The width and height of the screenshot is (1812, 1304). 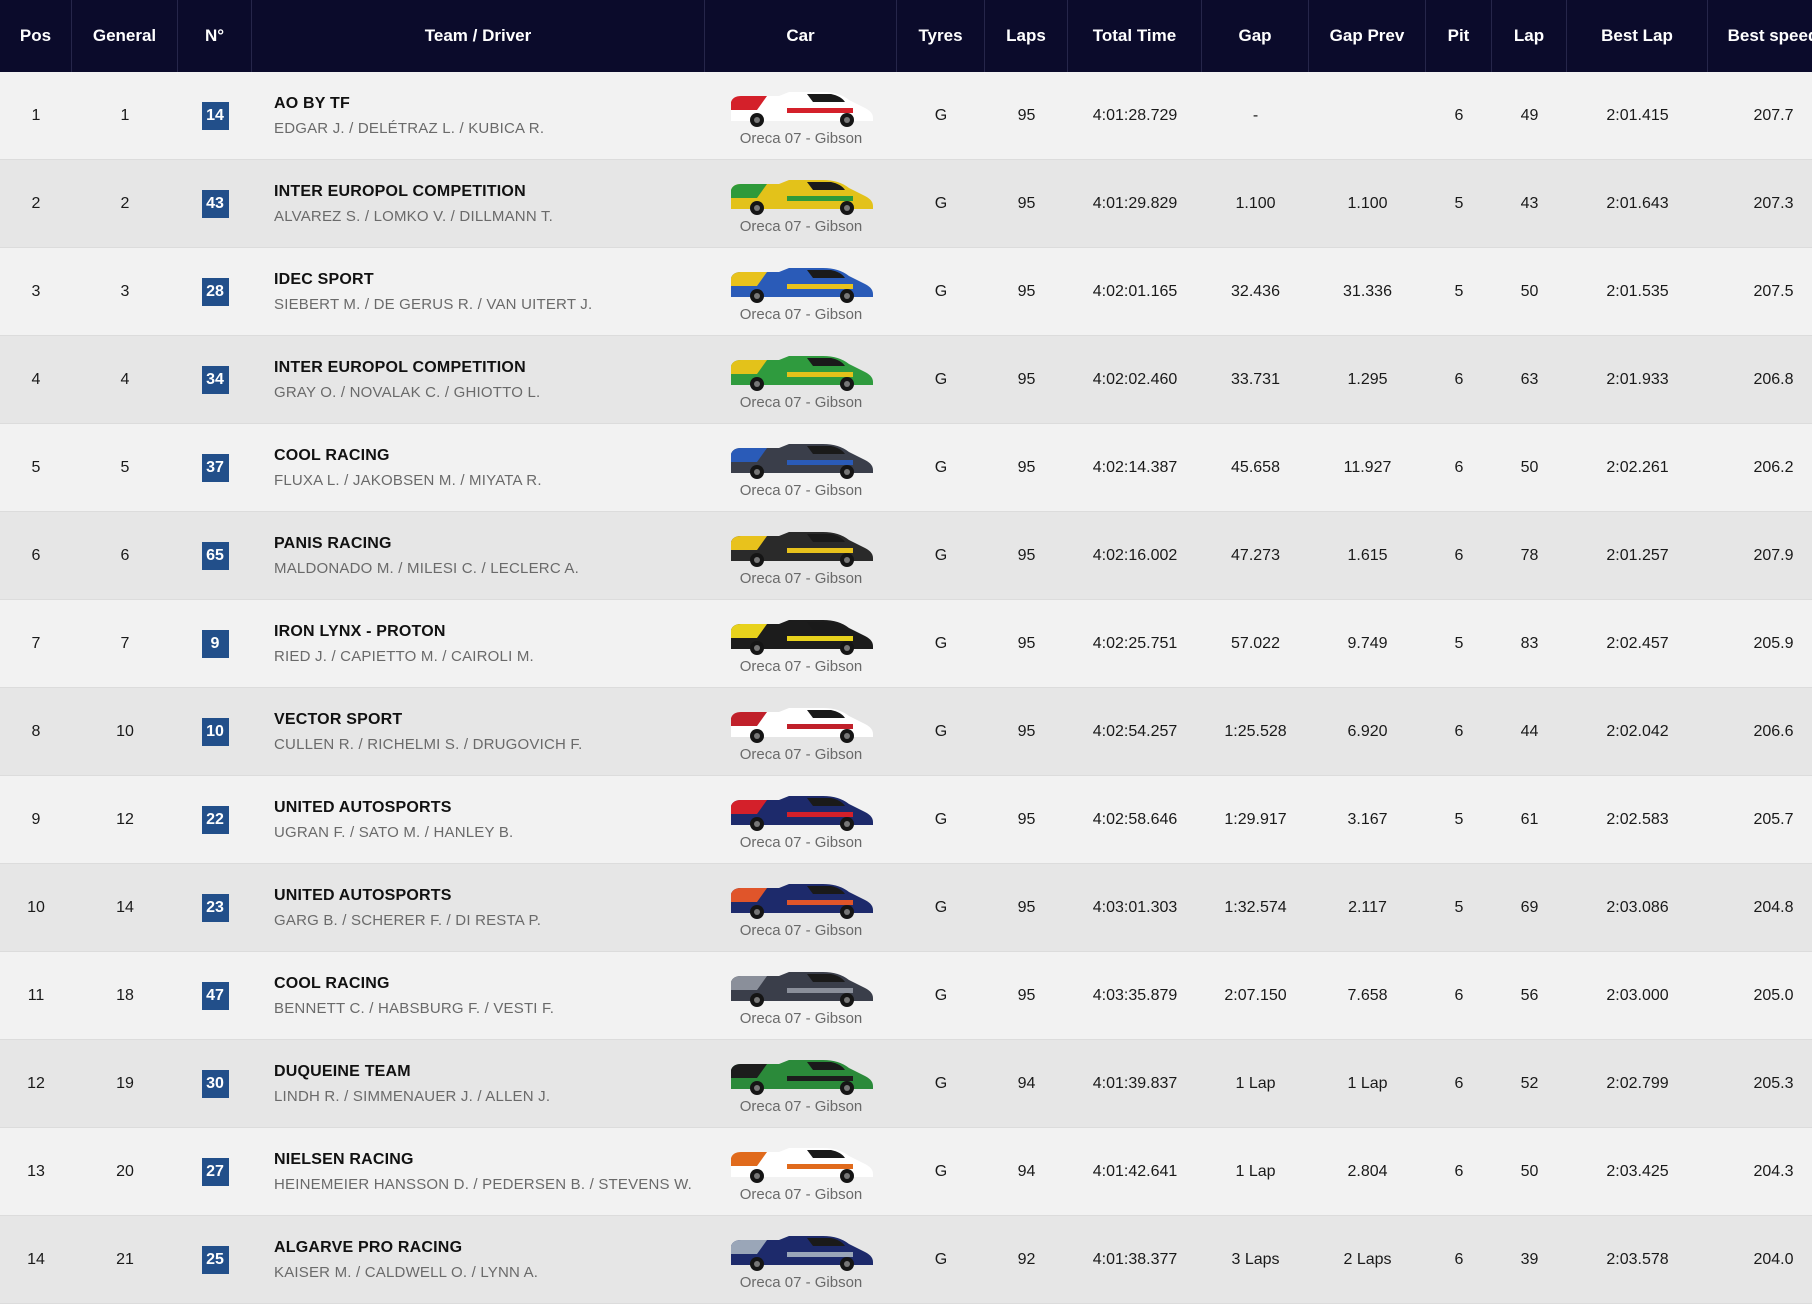 What do you see at coordinates (406, 1248) in the screenshot?
I see `team-name: ALGARVE PRO RACING` at bounding box center [406, 1248].